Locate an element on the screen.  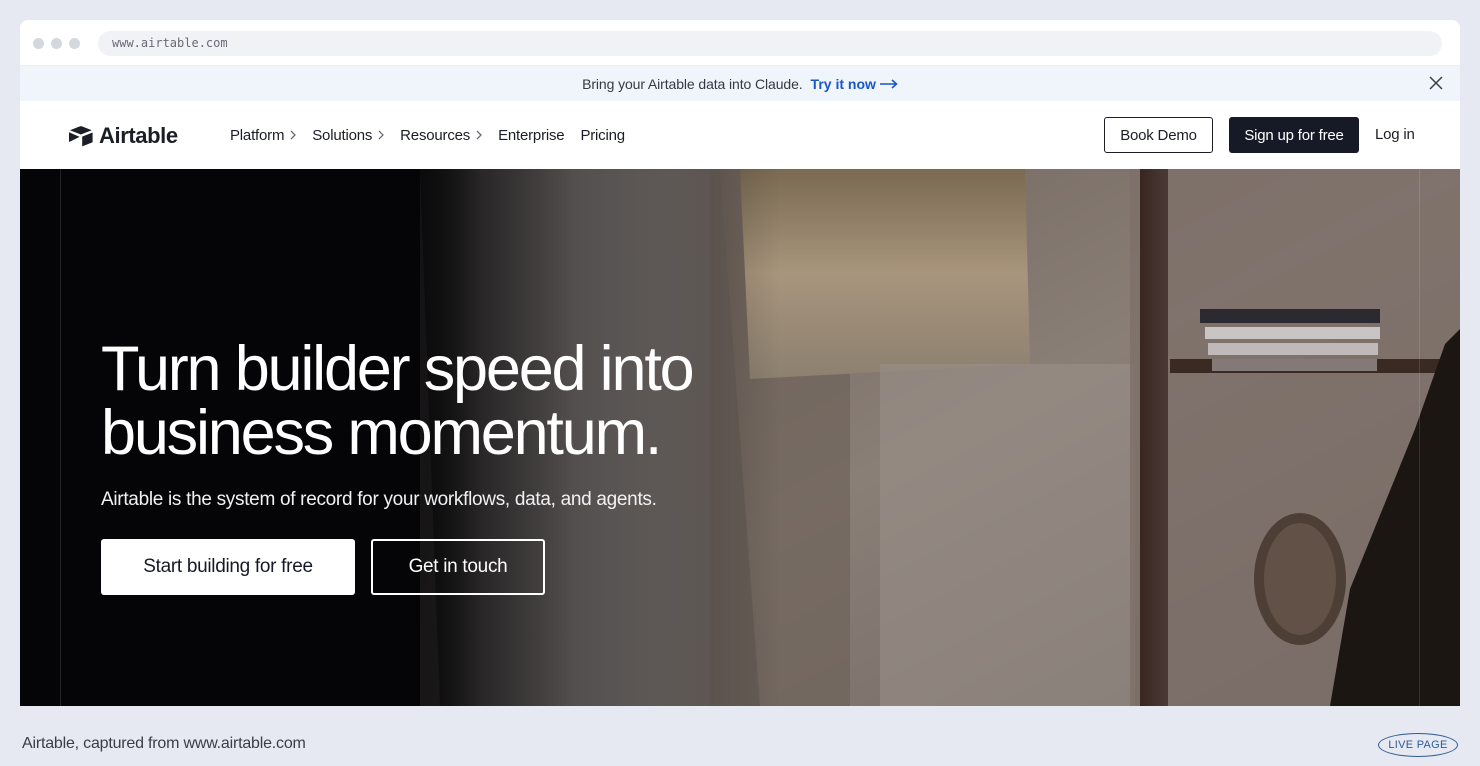
banner-text: Bring your Airtable data into Claude. is located at coordinates (692, 83).